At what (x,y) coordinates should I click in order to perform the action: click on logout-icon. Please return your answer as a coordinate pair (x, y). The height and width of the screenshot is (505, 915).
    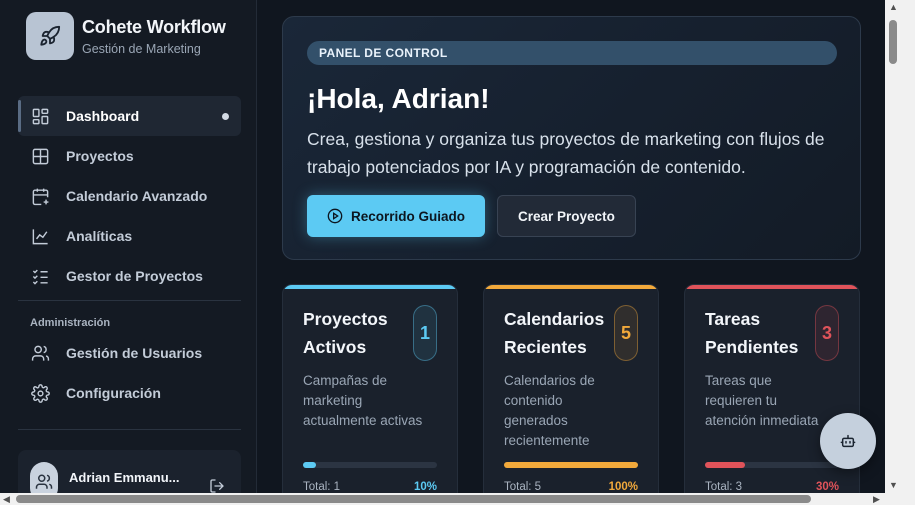
    Looking at the image, I should click on (217, 485).